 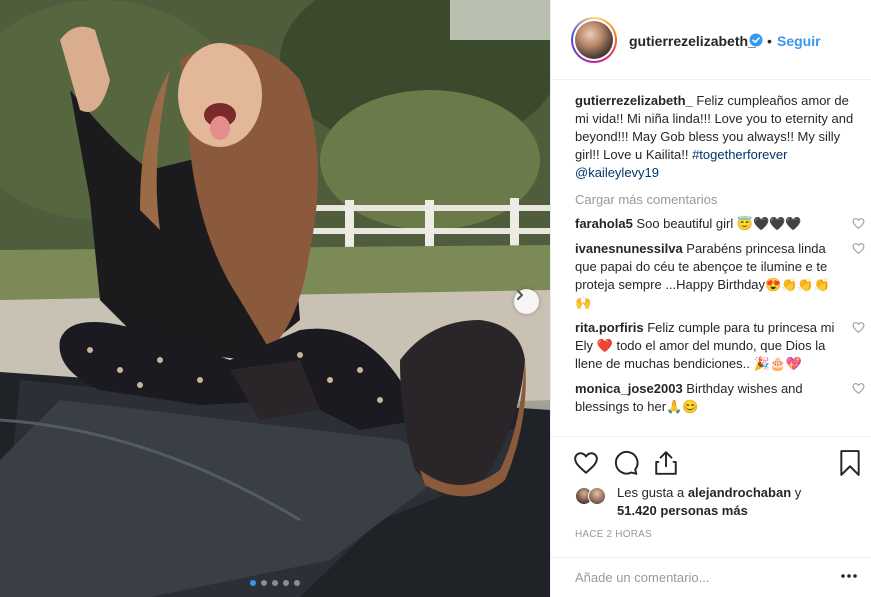 What do you see at coordinates (629, 248) in the screenshot?
I see `comment-username: ivanesnunessilva` at bounding box center [629, 248].